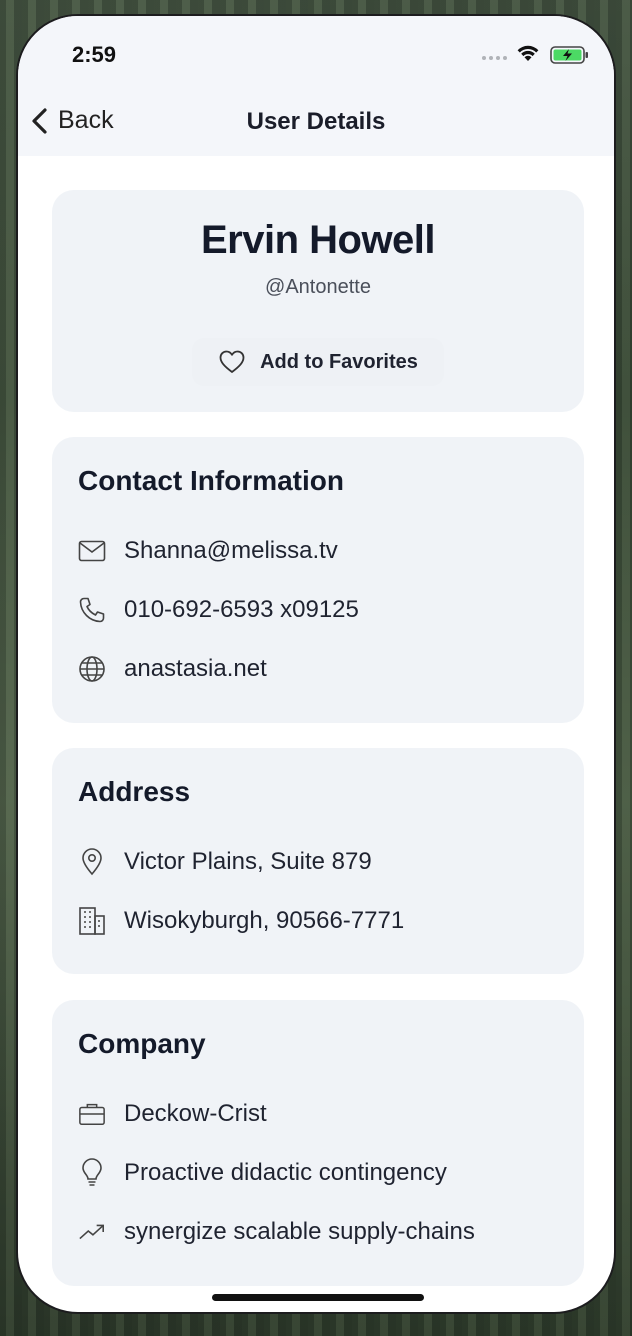 This screenshot has height=1336, width=632. What do you see at coordinates (241, 609) in the screenshot?
I see `phone-text: 010-692-6593 x09125` at bounding box center [241, 609].